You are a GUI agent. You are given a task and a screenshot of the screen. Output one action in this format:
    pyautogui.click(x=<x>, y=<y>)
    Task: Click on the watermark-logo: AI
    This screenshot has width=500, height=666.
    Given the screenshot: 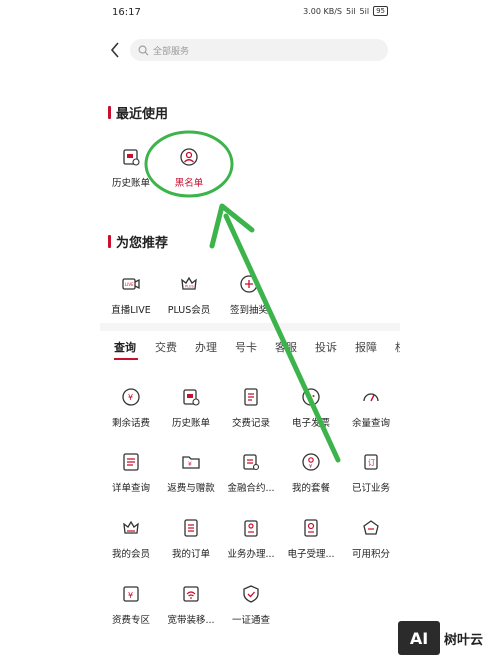 What is the action you would take?
    pyautogui.click(x=419, y=638)
    